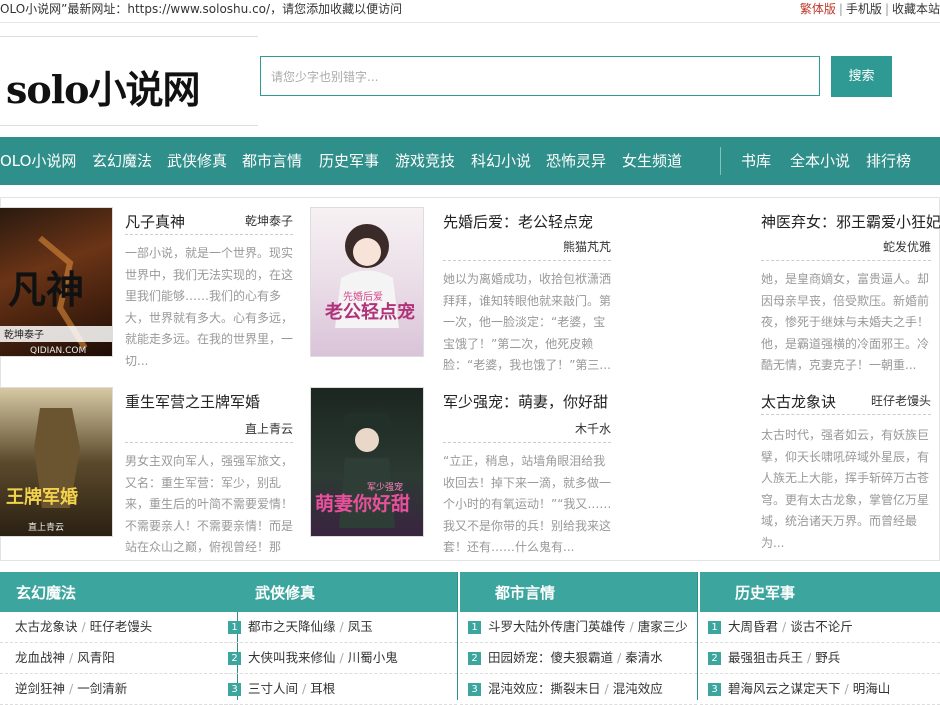  What do you see at coordinates (566, 428) in the screenshot?
I see `book-author: 木千水` at bounding box center [566, 428].